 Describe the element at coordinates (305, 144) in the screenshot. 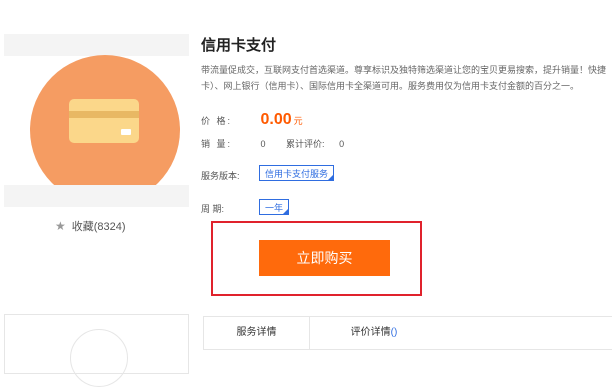

I see `reviews-label: 累计评价:` at that location.